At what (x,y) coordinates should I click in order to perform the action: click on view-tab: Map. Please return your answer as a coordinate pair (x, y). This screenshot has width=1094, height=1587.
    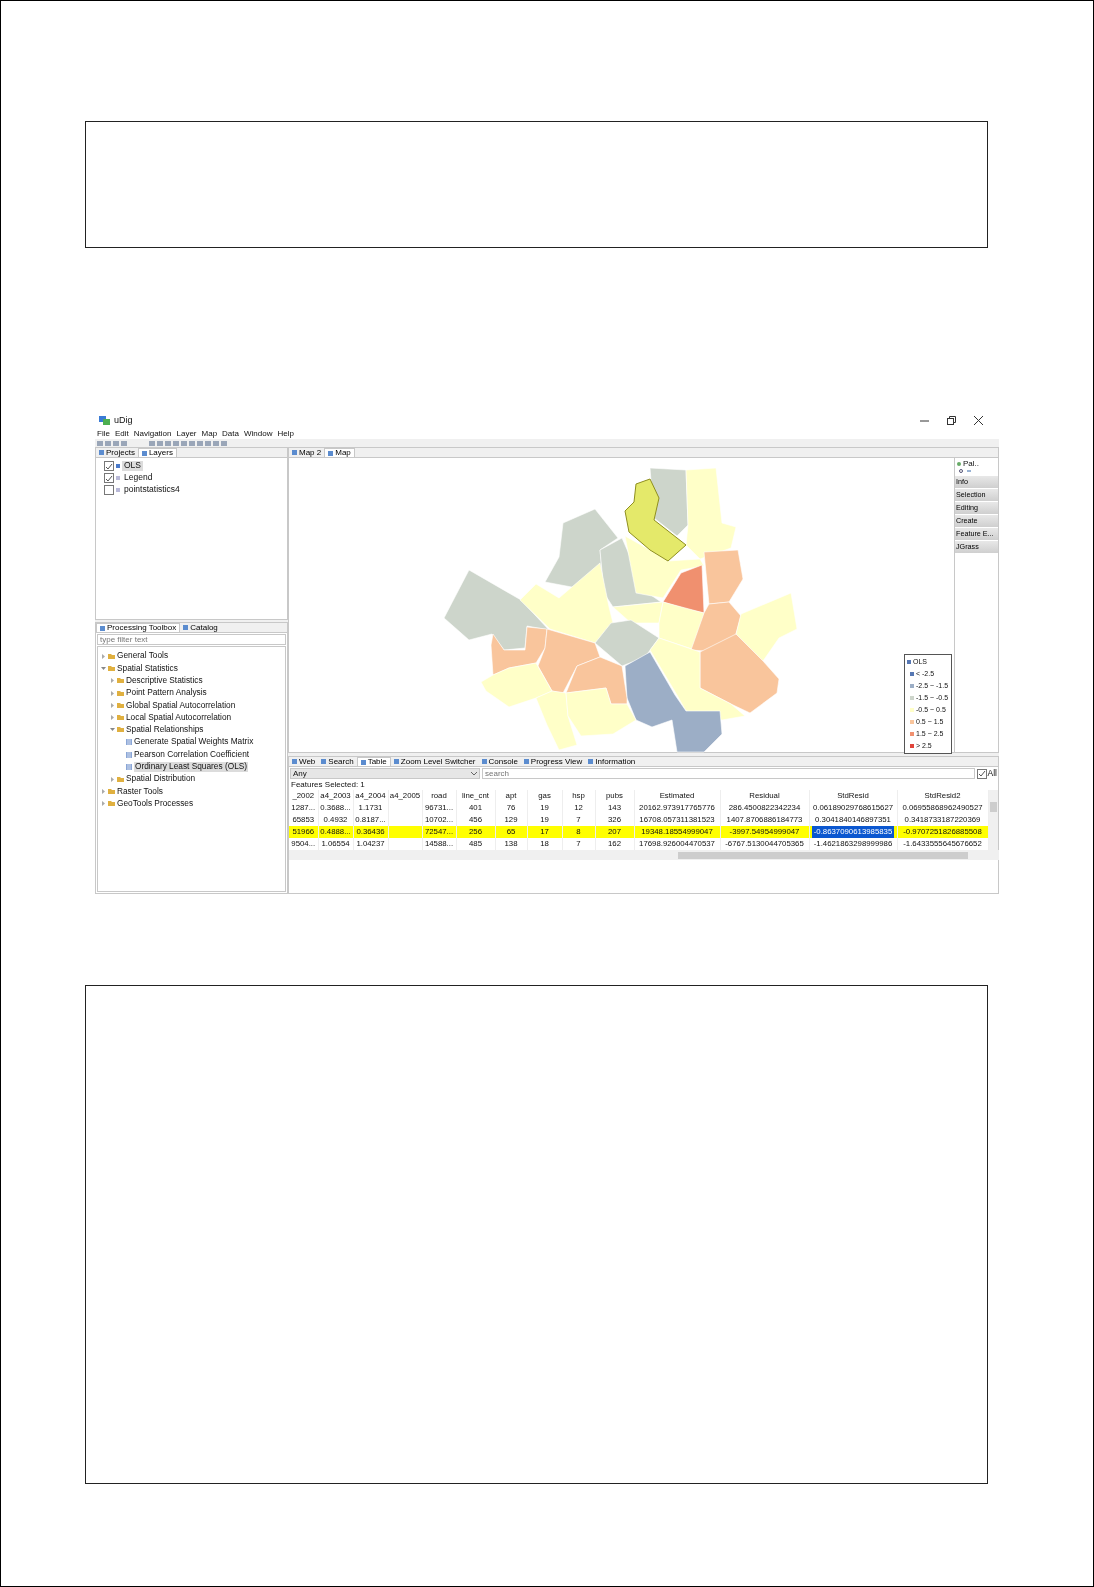
    Looking at the image, I should click on (339, 452).